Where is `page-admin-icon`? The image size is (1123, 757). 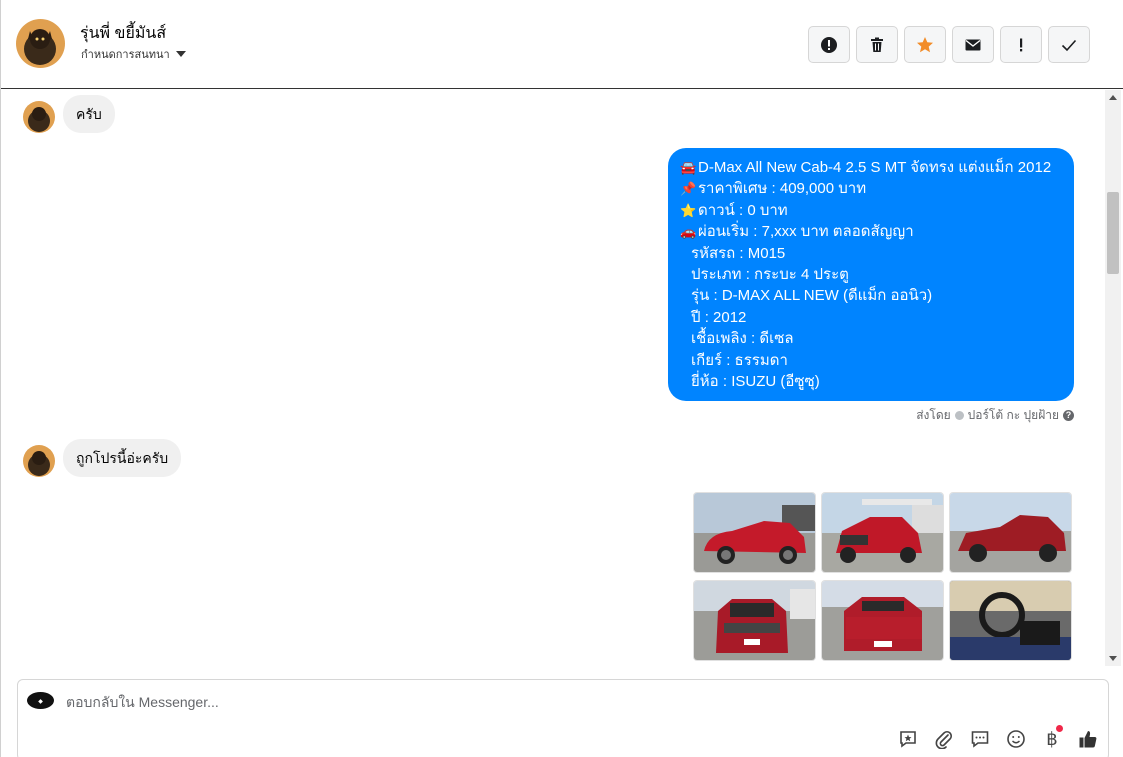
page-admin-icon is located at coordinates (959, 415).